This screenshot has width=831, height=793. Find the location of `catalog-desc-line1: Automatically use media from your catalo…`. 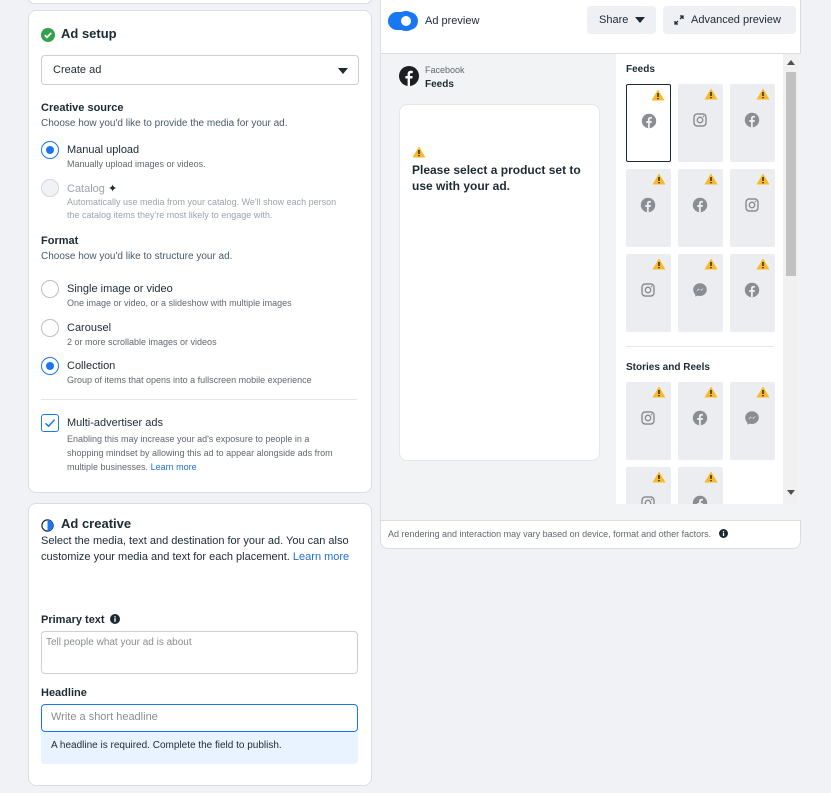

catalog-desc-line1: Automatically use media from your catalo… is located at coordinates (202, 202).